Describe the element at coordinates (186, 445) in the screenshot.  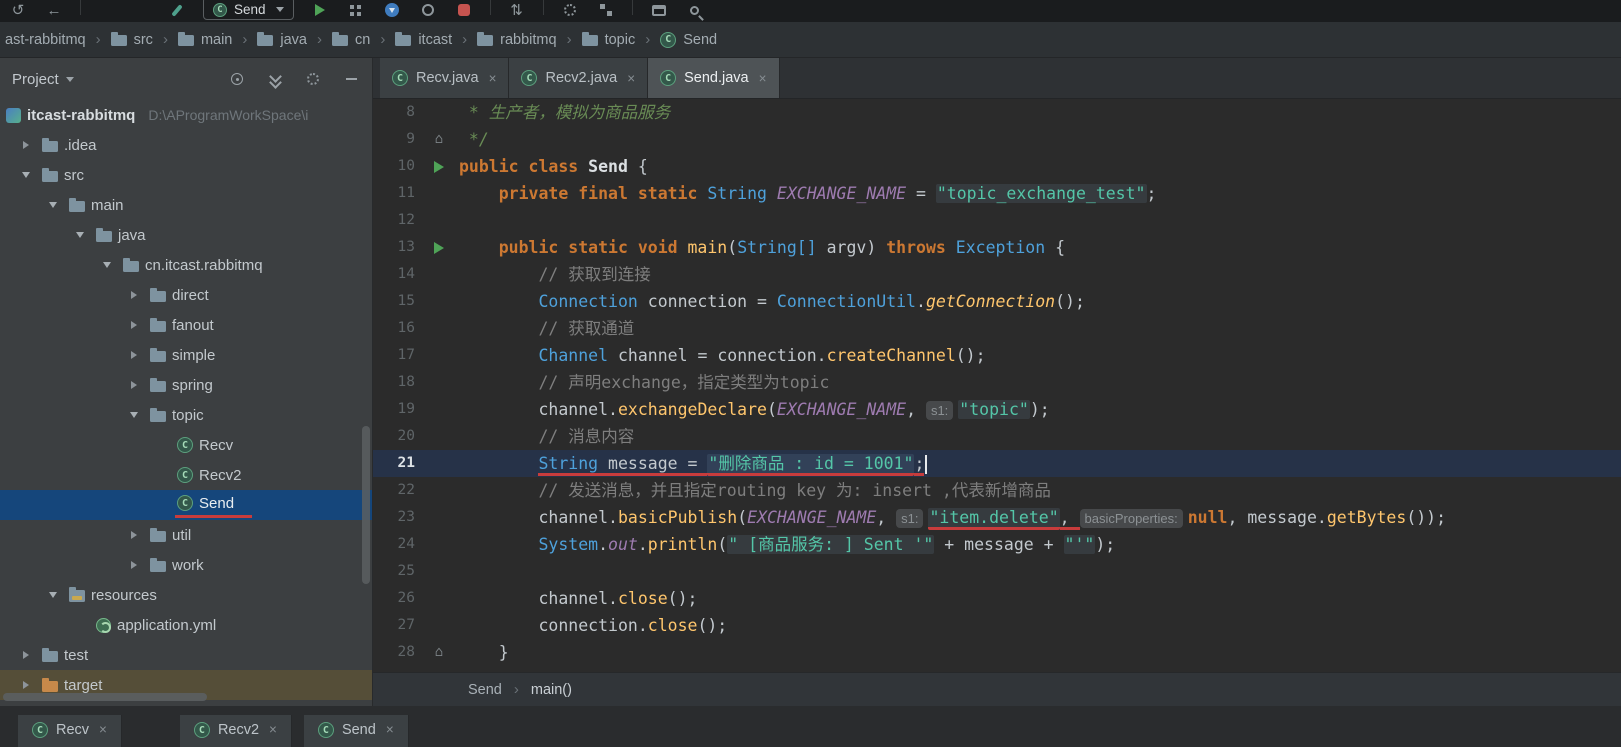
I see `tree-item: C Recv` at that location.